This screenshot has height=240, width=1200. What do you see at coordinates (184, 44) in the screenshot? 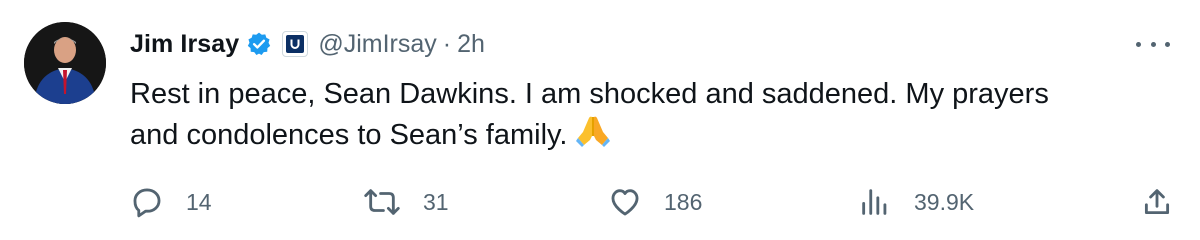
I see `author-name: Jim Irsay` at bounding box center [184, 44].